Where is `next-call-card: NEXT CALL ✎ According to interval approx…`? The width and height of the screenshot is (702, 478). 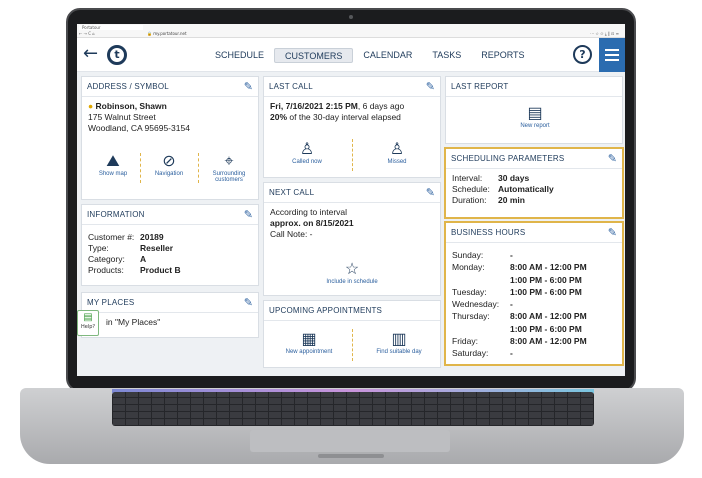
next-call-card: NEXT CALL ✎ According to interval approx… is located at coordinates (352, 239).